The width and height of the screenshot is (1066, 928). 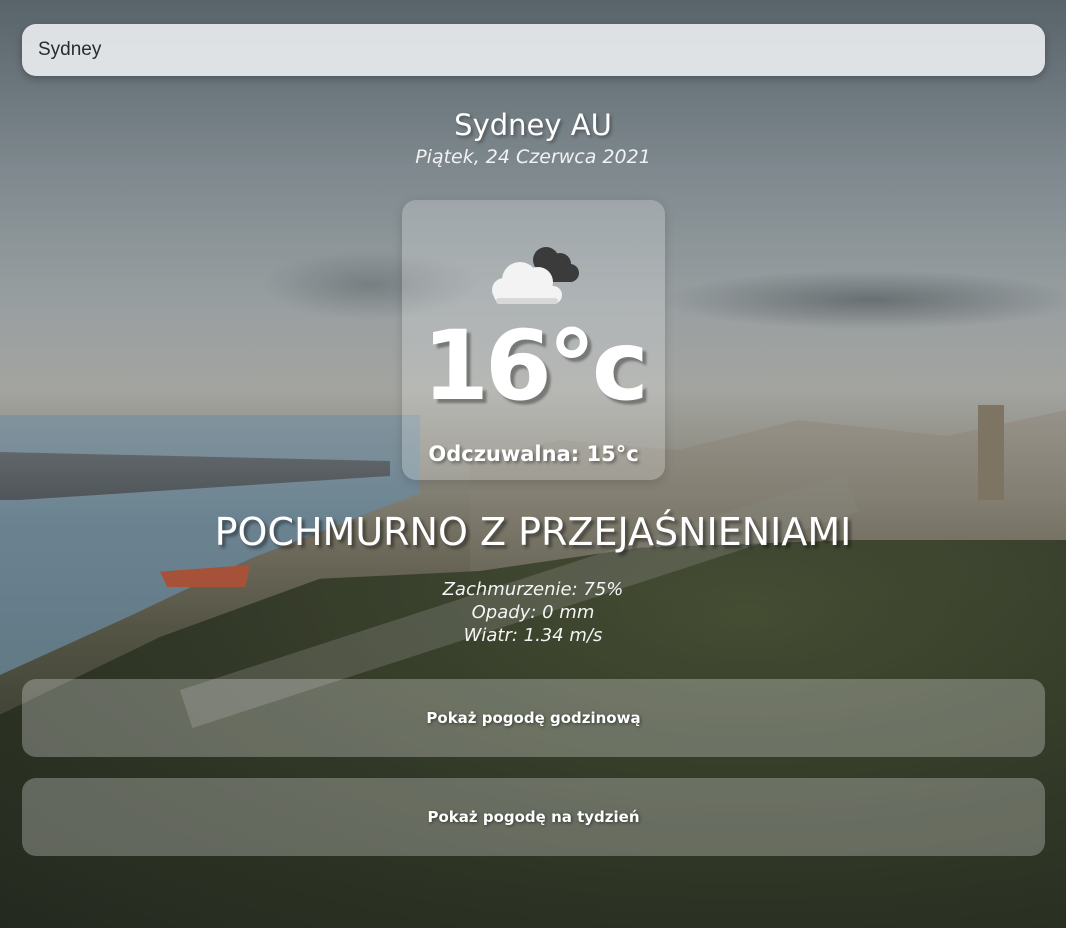 What do you see at coordinates (533, 50) in the screenshot?
I see `city-search-input` at bounding box center [533, 50].